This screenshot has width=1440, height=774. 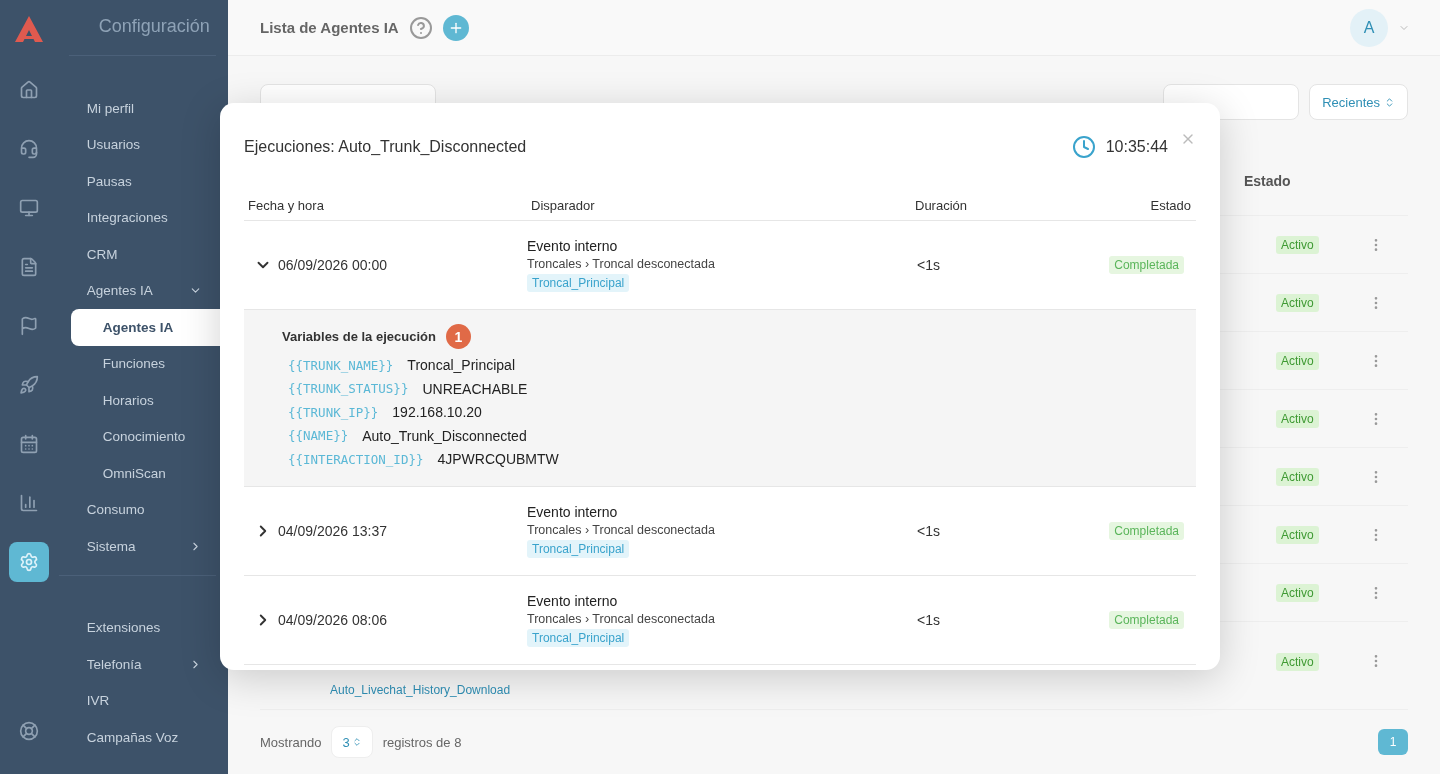 What do you see at coordinates (420, 27) in the screenshot?
I see `help-icon` at bounding box center [420, 27].